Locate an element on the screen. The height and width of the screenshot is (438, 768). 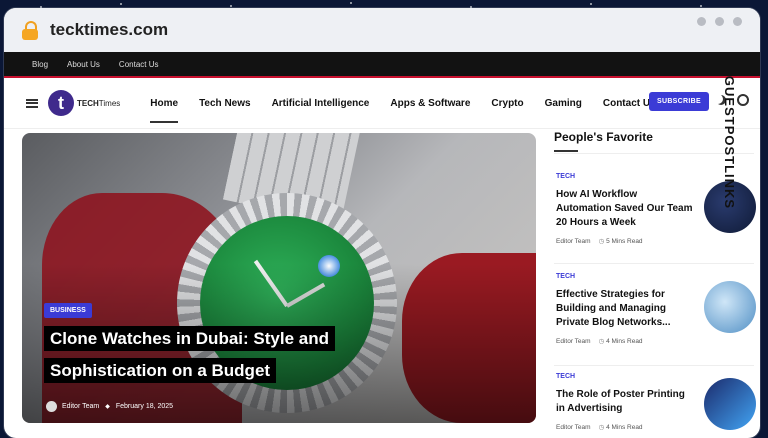
item-meta: Editor Team ◷ 4 Mins Read is located at coordinates (599, 341).